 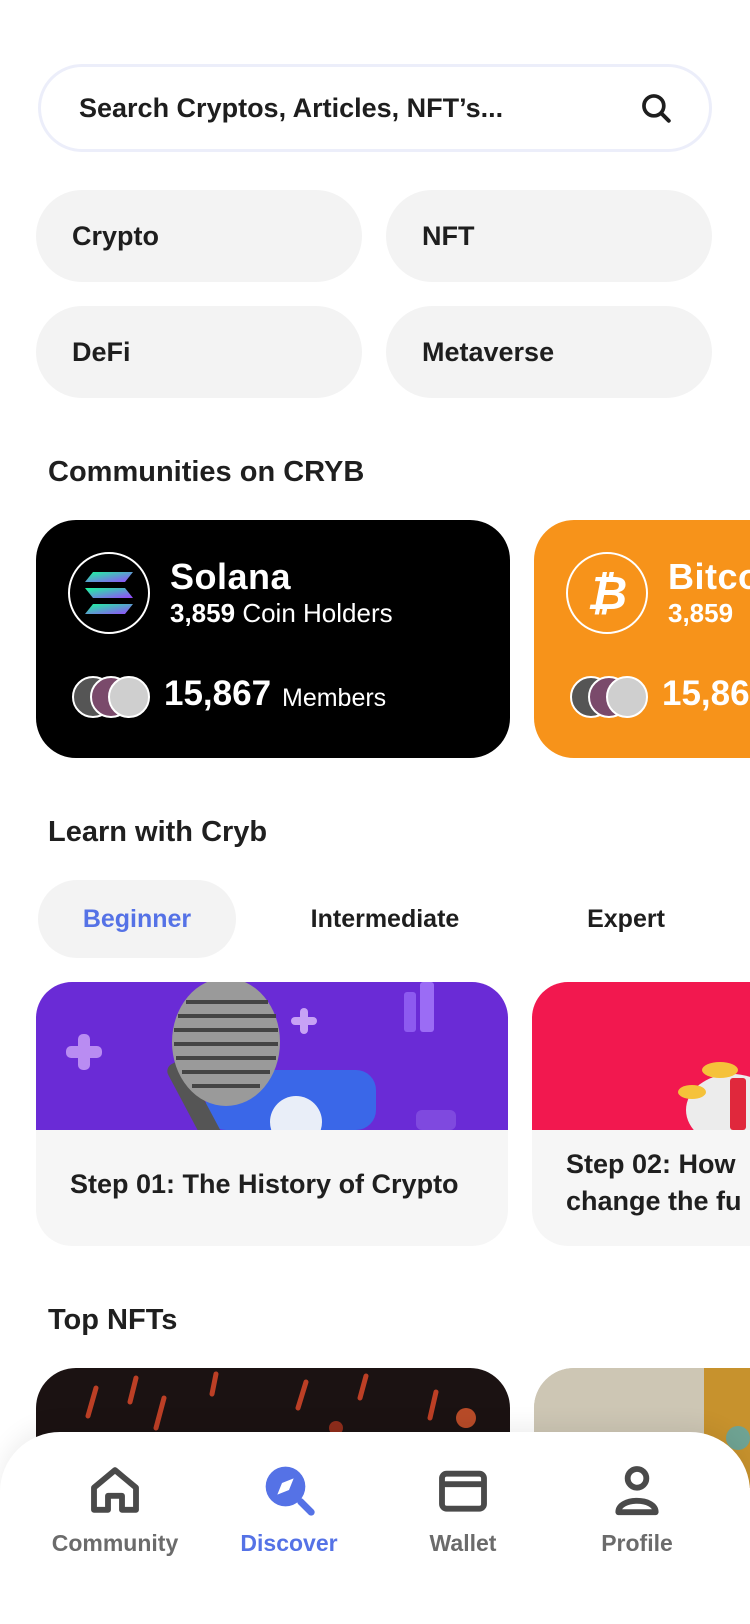 What do you see at coordinates (289, 1527) in the screenshot?
I see `nav-discover: Discover` at bounding box center [289, 1527].